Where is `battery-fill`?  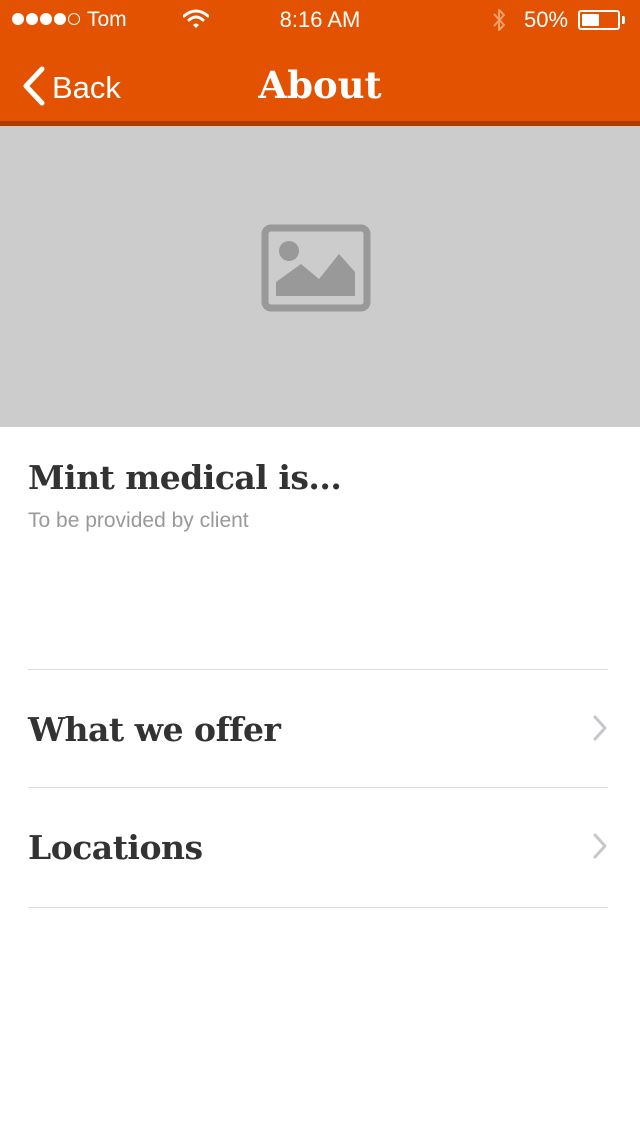 battery-fill is located at coordinates (590, 20).